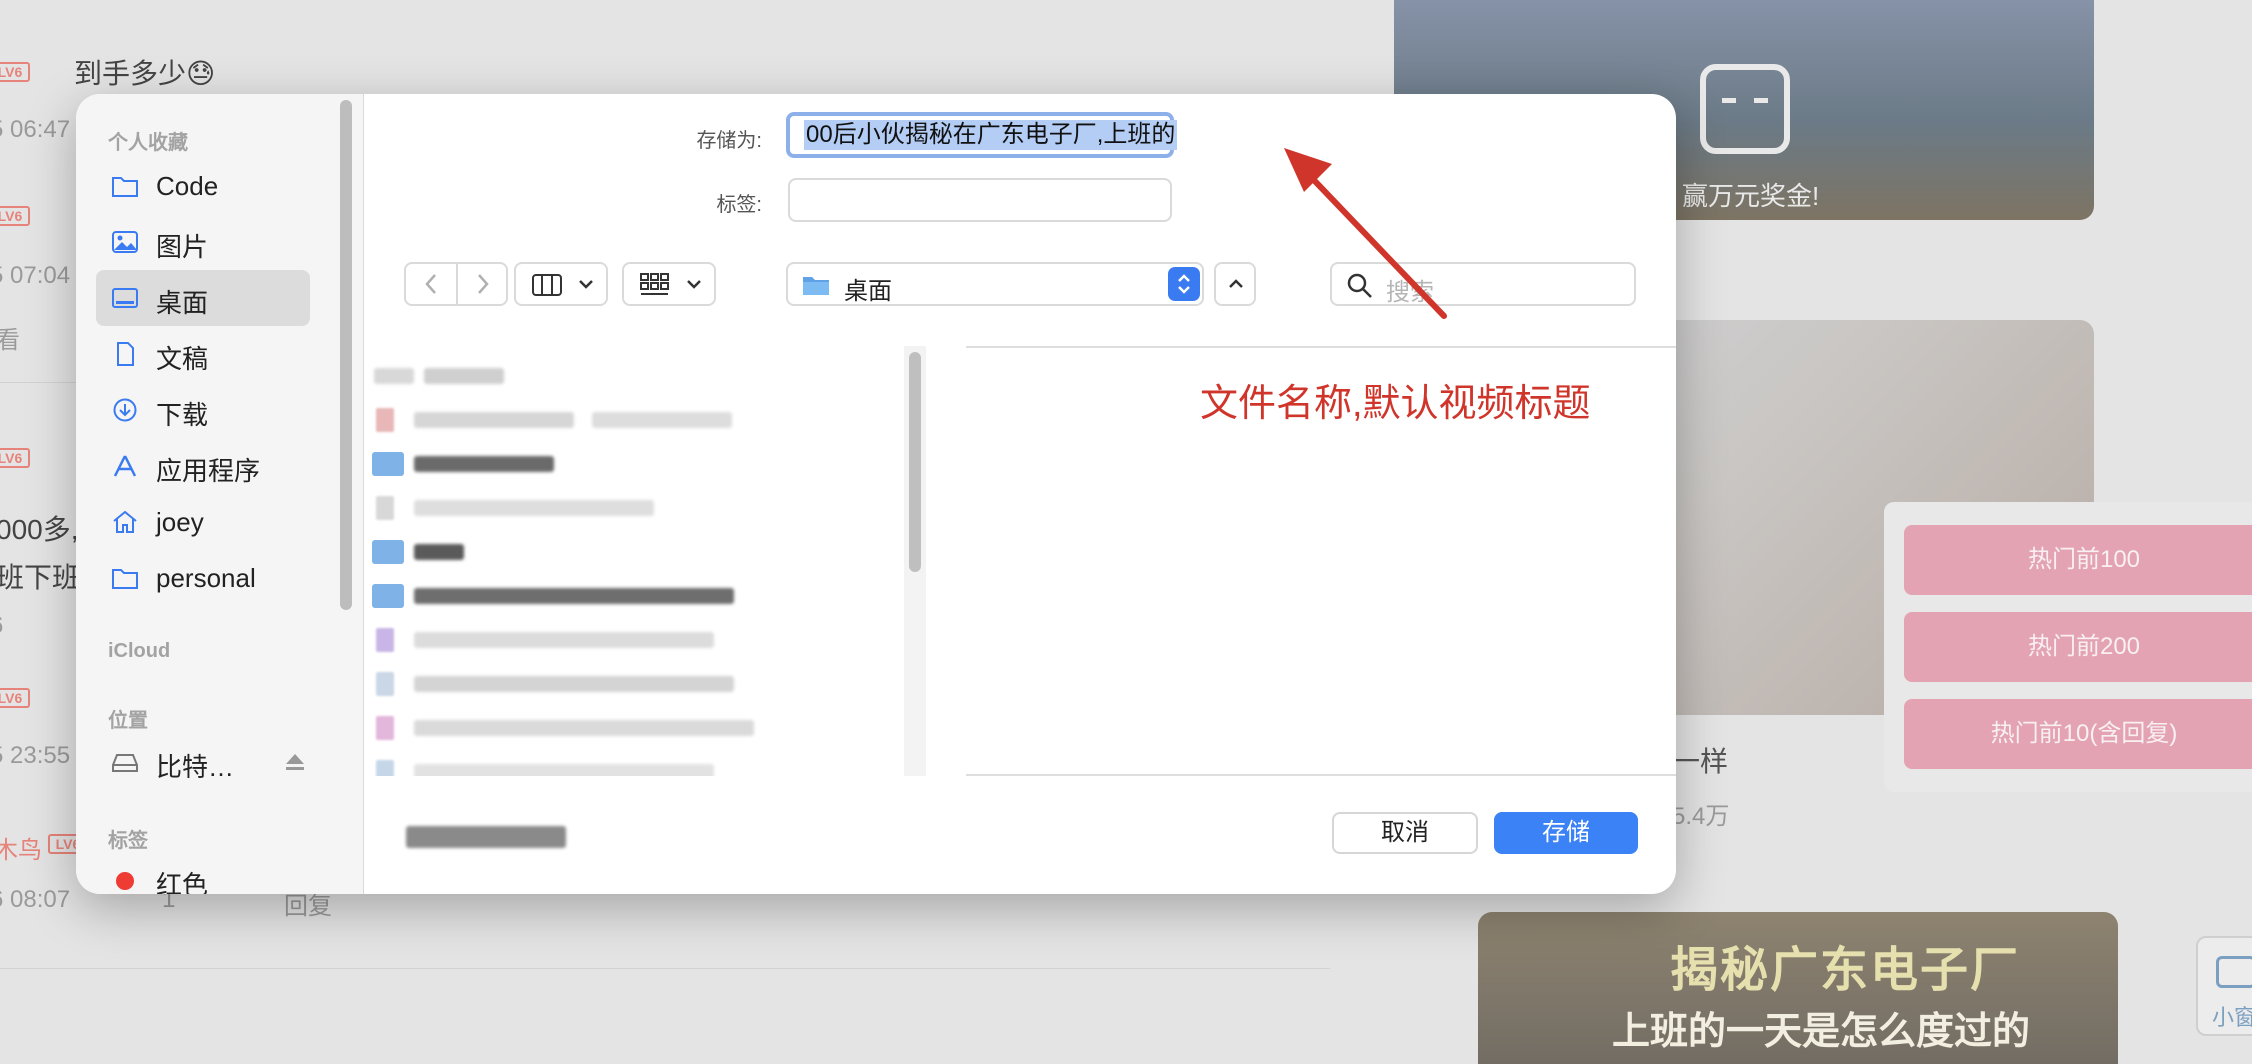 This screenshot has height=1064, width=2252. Describe the element at coordinates (729, 141) in the screenshot. I see `save-as-label: 存储为:` at that location.